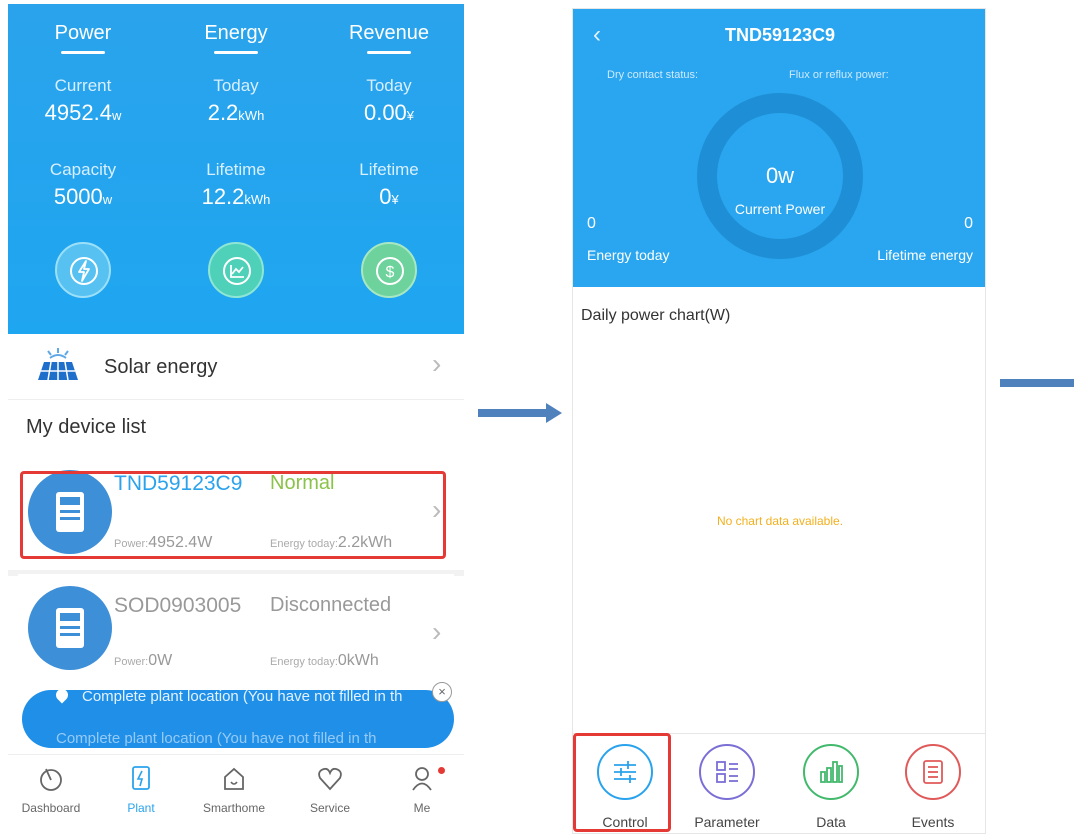  What do you see at coordinates (441, 770) in the screenshot?
I see `notification-dot` at bounding box center [441, 770].